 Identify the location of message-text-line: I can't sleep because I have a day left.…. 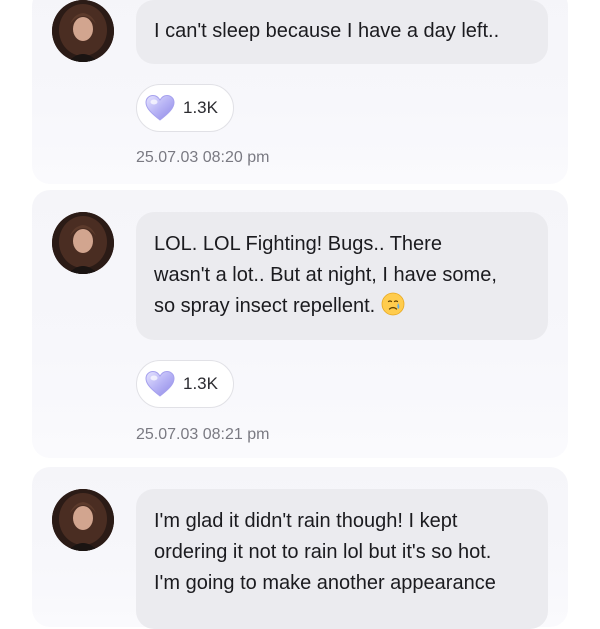
(327, 31).